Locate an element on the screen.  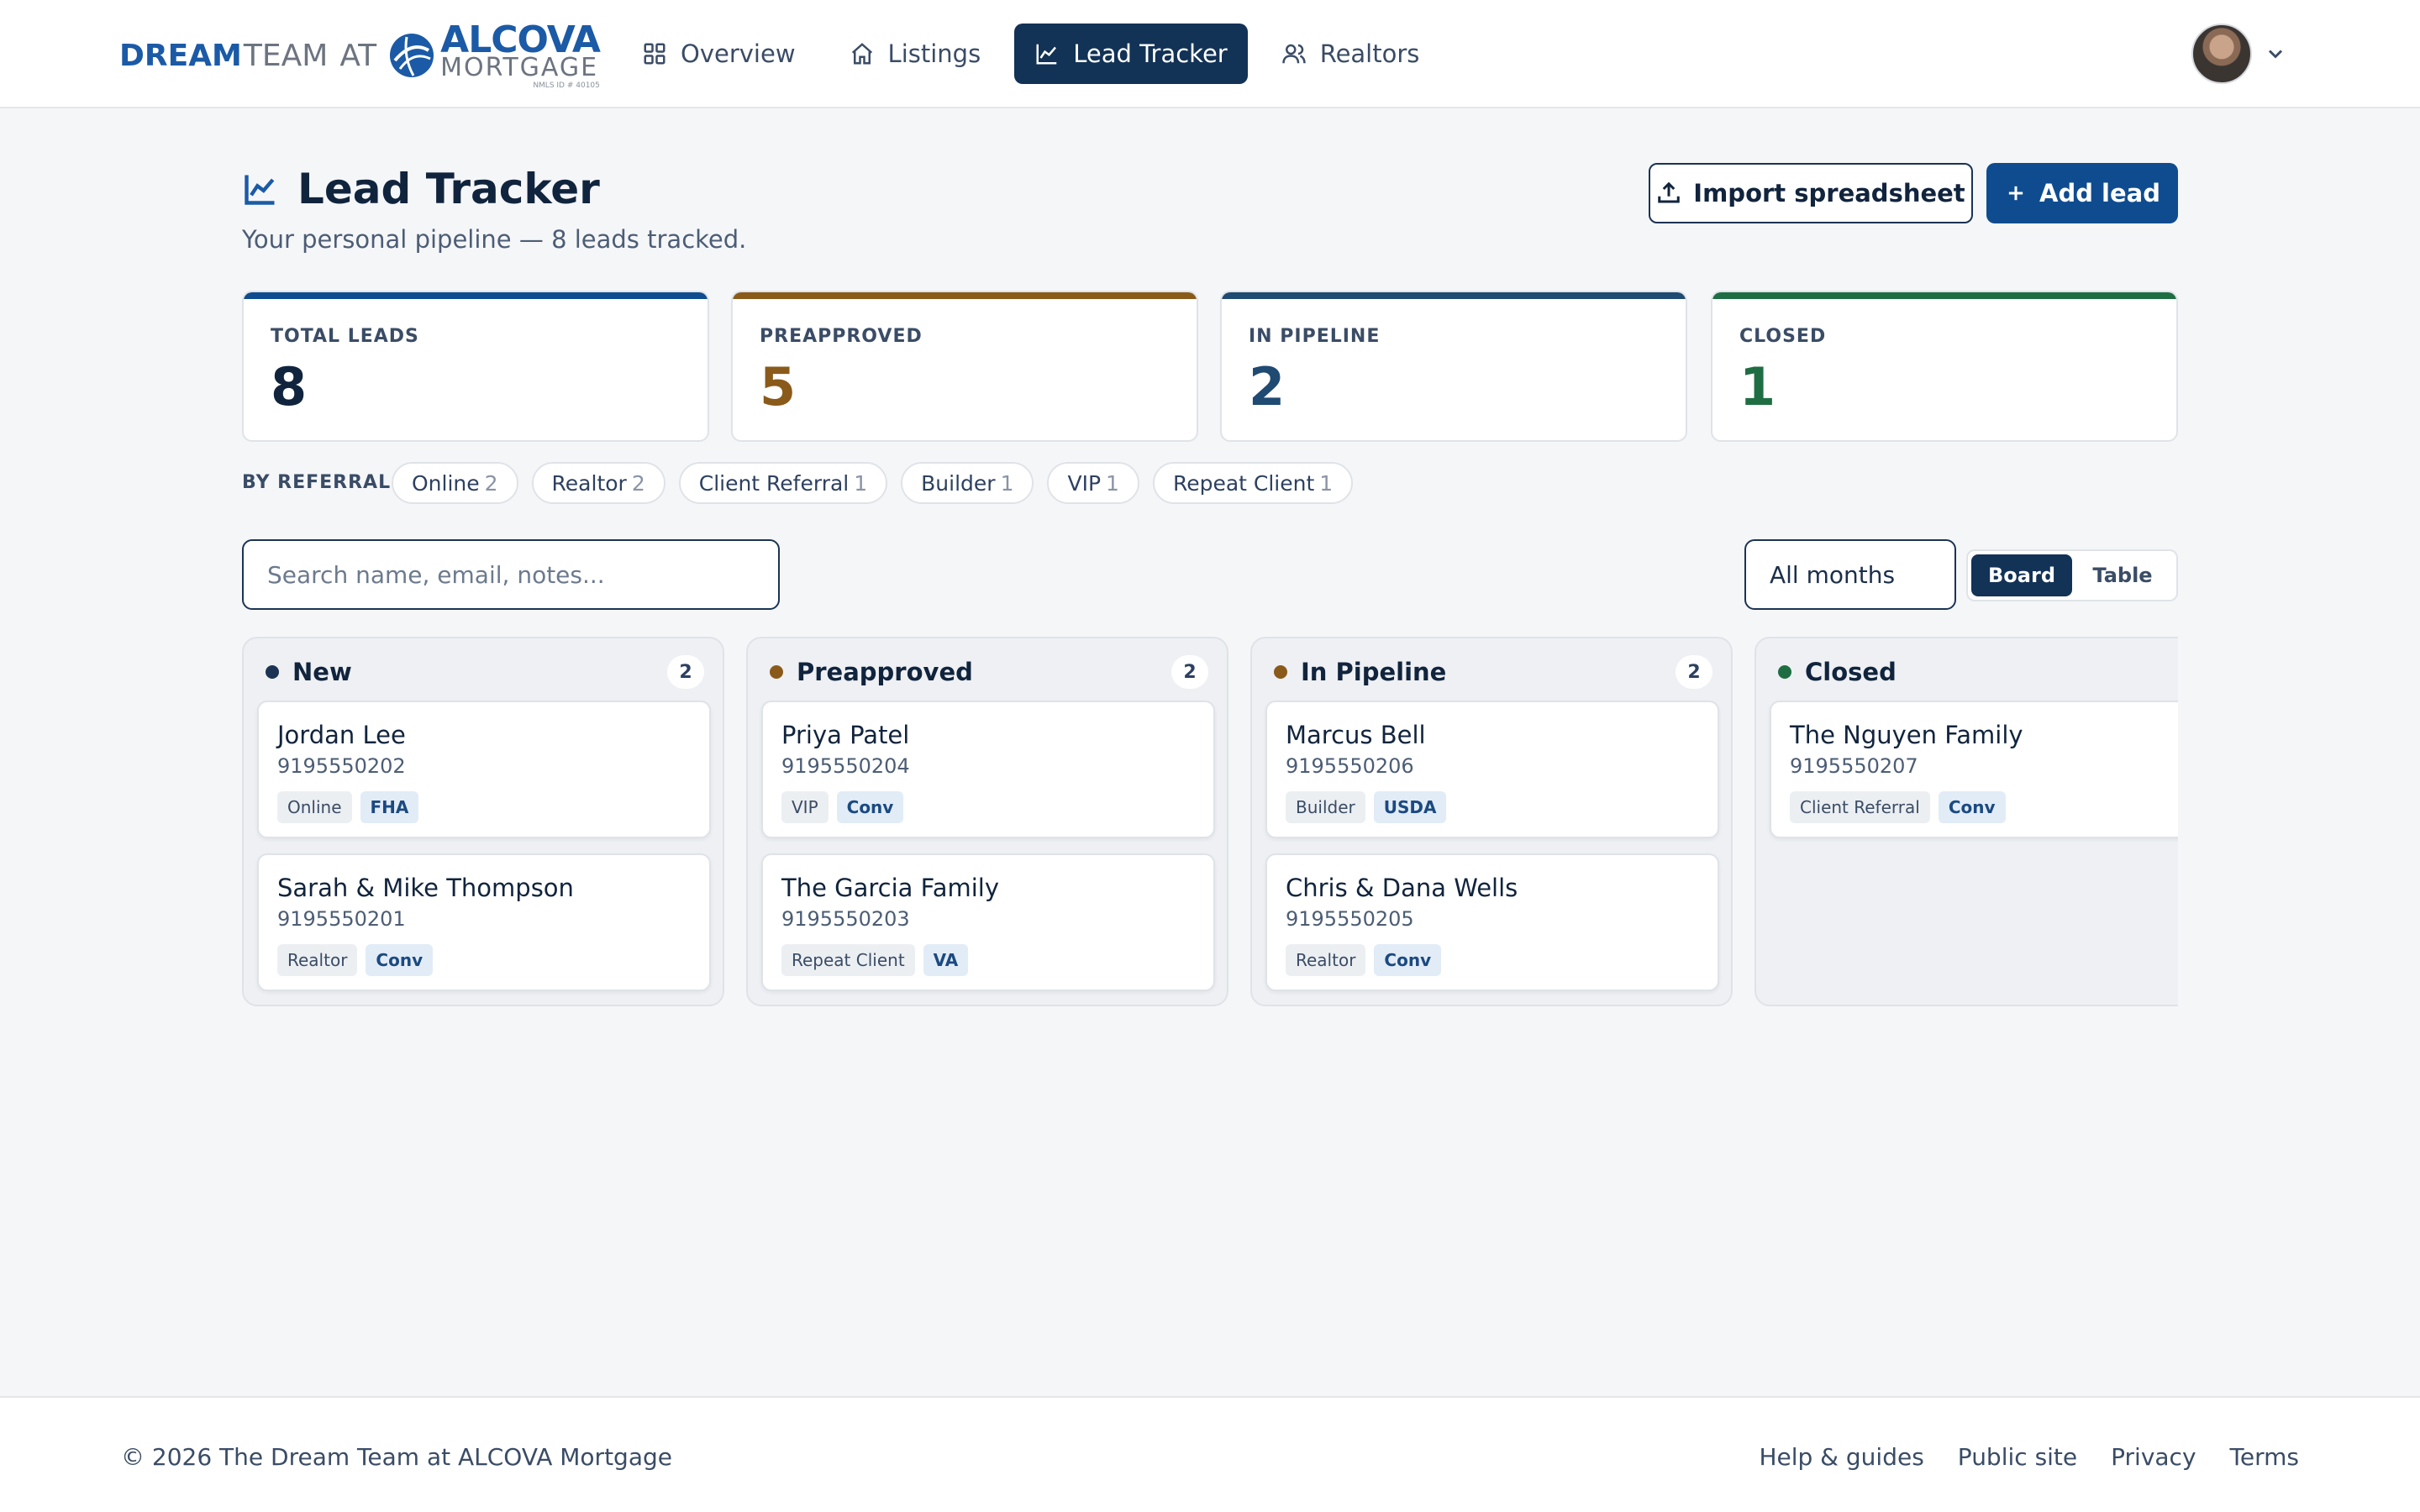
stat-value: 2 is located at coordinates (1267, 386).